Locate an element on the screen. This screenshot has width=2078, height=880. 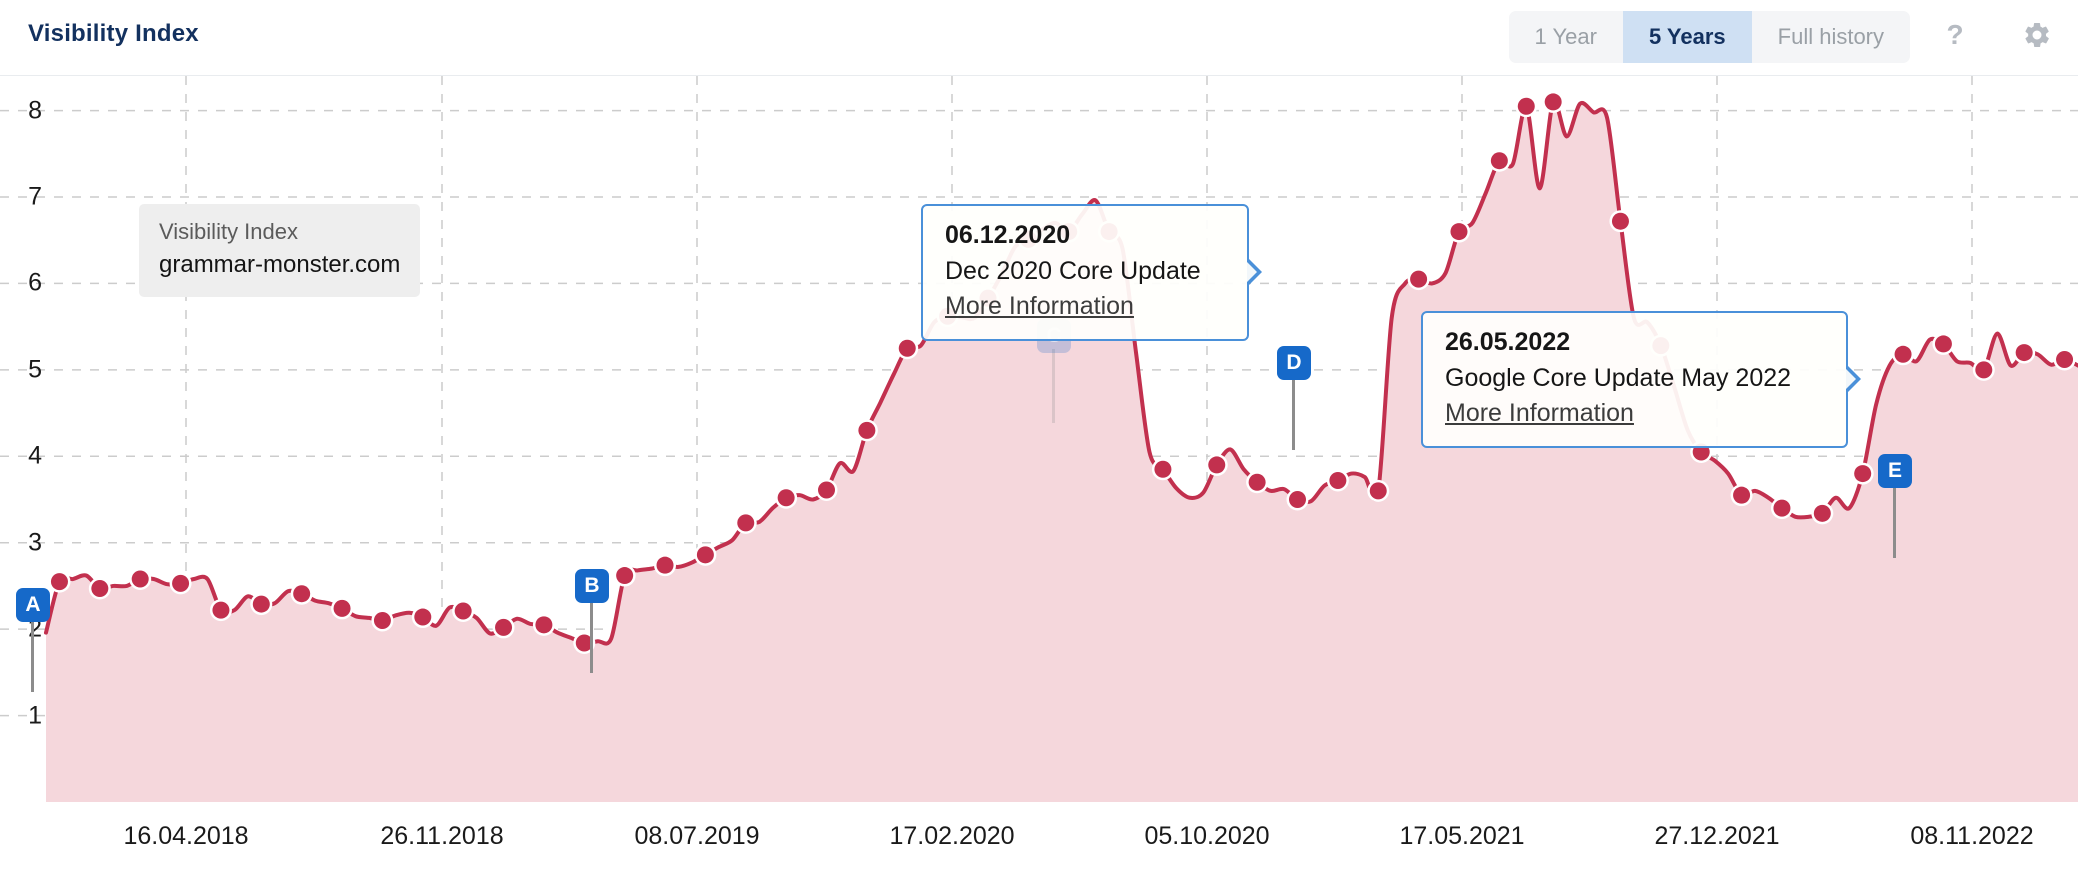
series-legend-box: Visibility Index grammar-monster.com is located at coordinates (280, 250).